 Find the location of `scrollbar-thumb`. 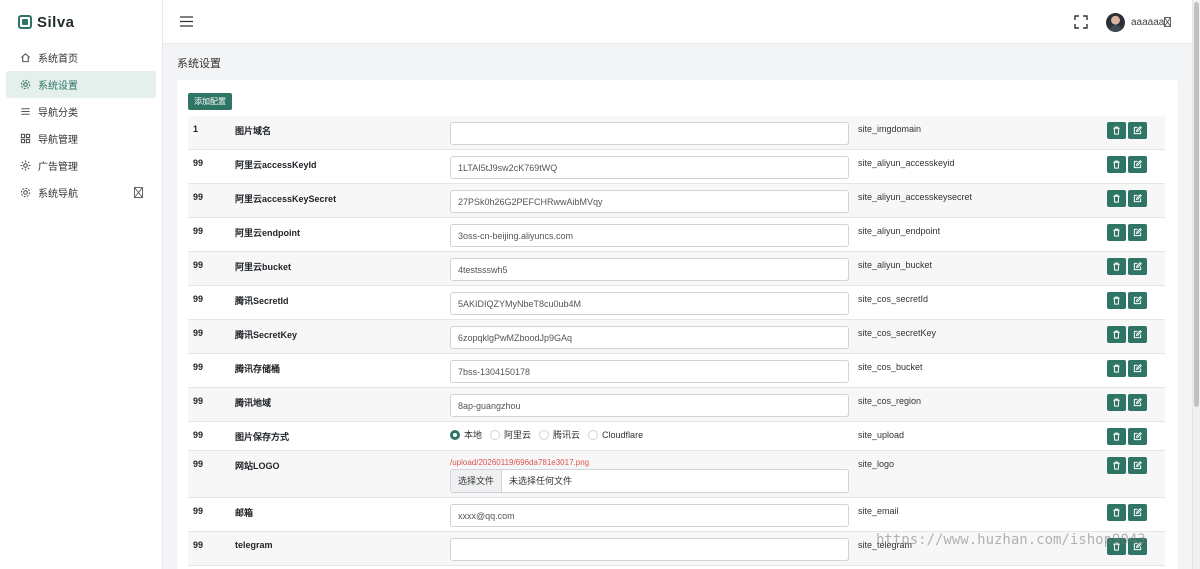

scrollbar-thumb is located at coordinates (1196, 204).